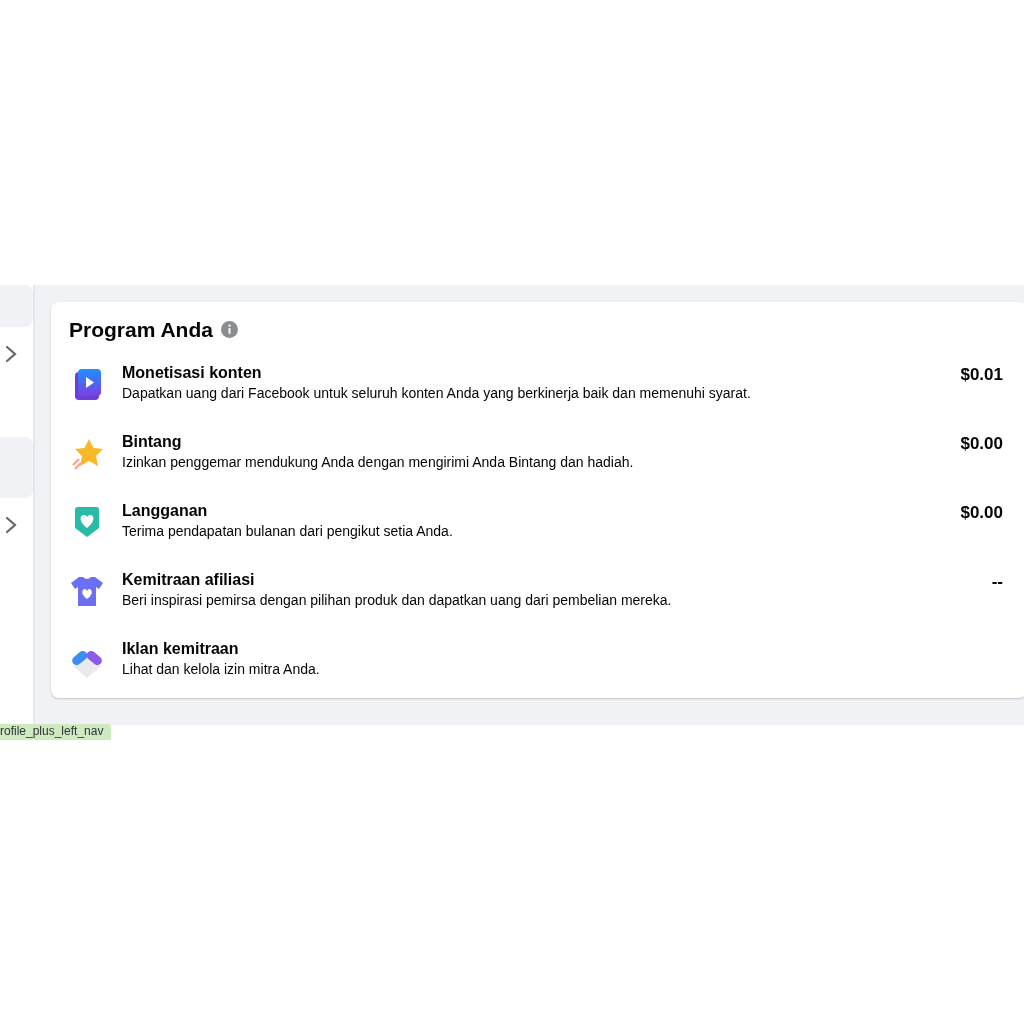  I want to click on section-title: Program Anda, so click(141, 330).